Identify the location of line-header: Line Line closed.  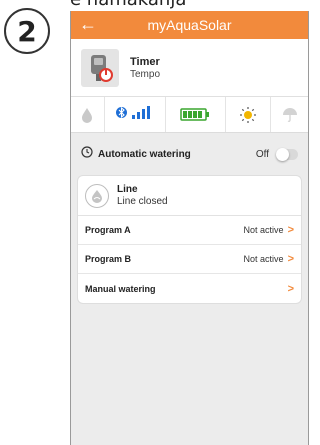
(189, 196).